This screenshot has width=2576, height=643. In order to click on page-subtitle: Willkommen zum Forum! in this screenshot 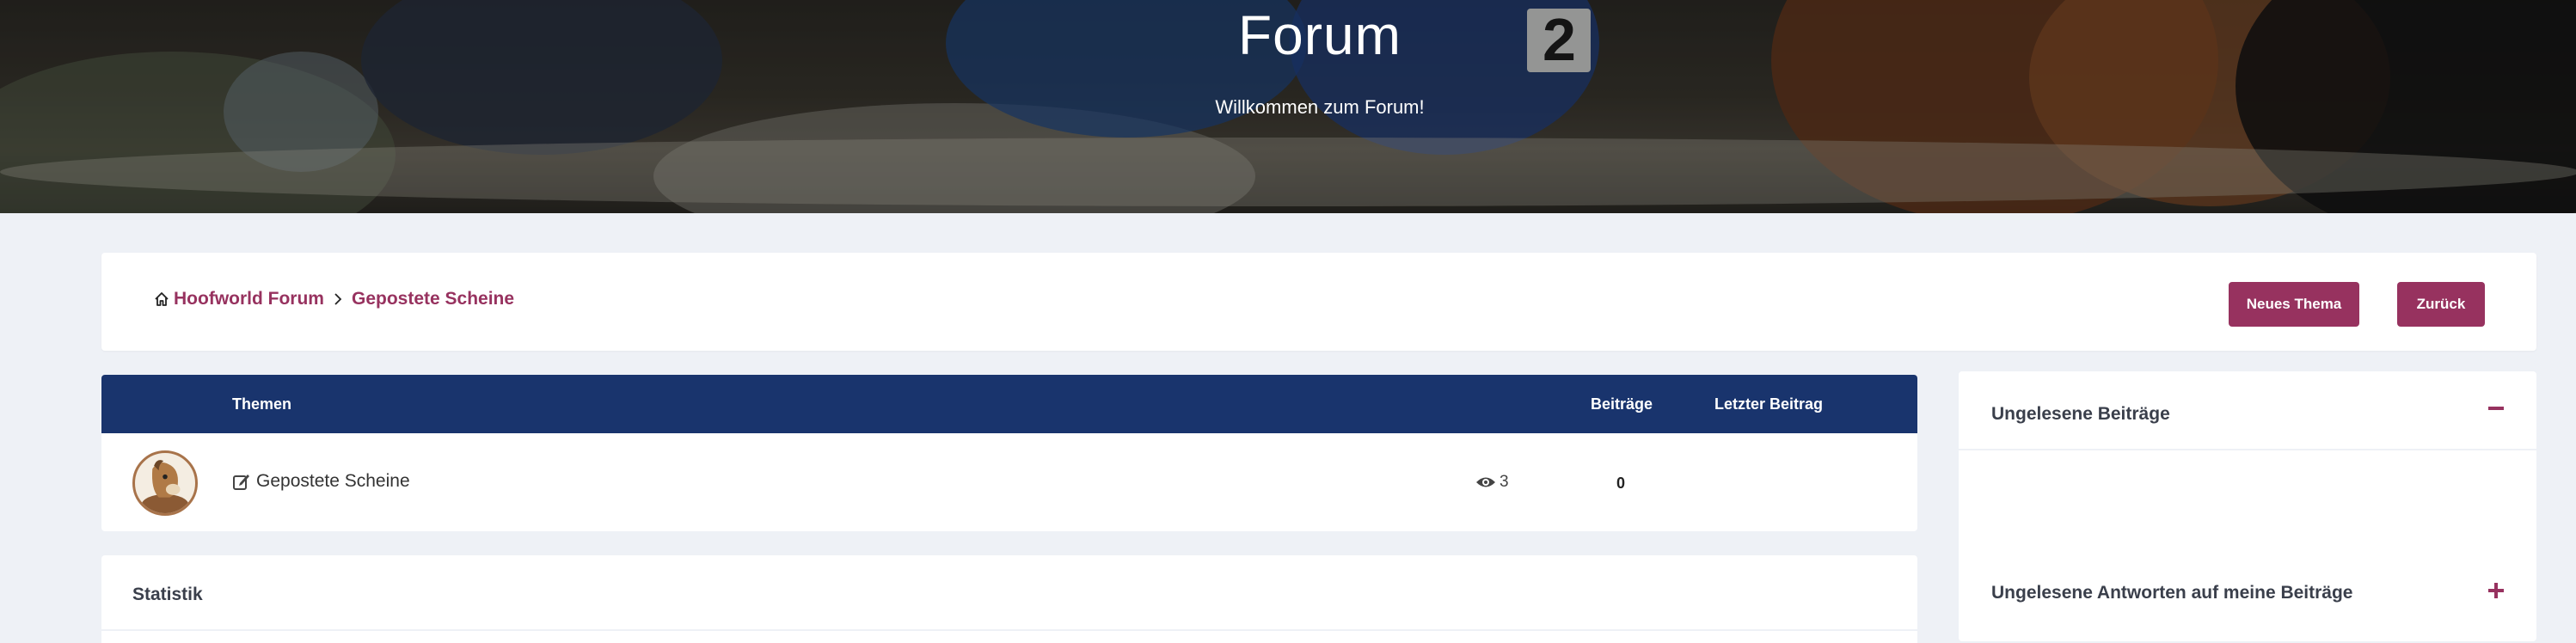, I will do `click(1320, 107)`.